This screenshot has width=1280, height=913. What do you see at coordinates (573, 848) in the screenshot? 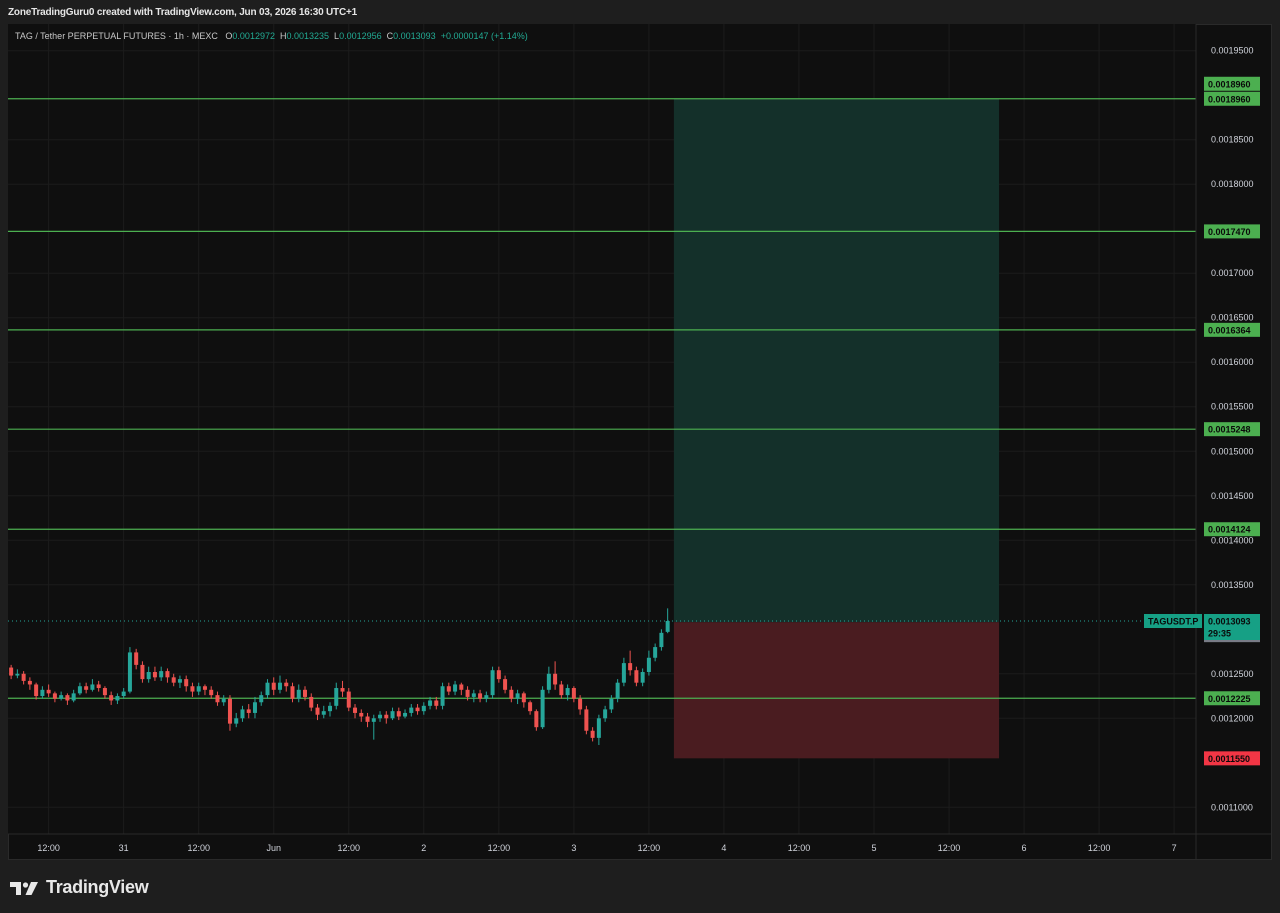
I see `time-tick-label: 3` at bounding box center [573, 848].